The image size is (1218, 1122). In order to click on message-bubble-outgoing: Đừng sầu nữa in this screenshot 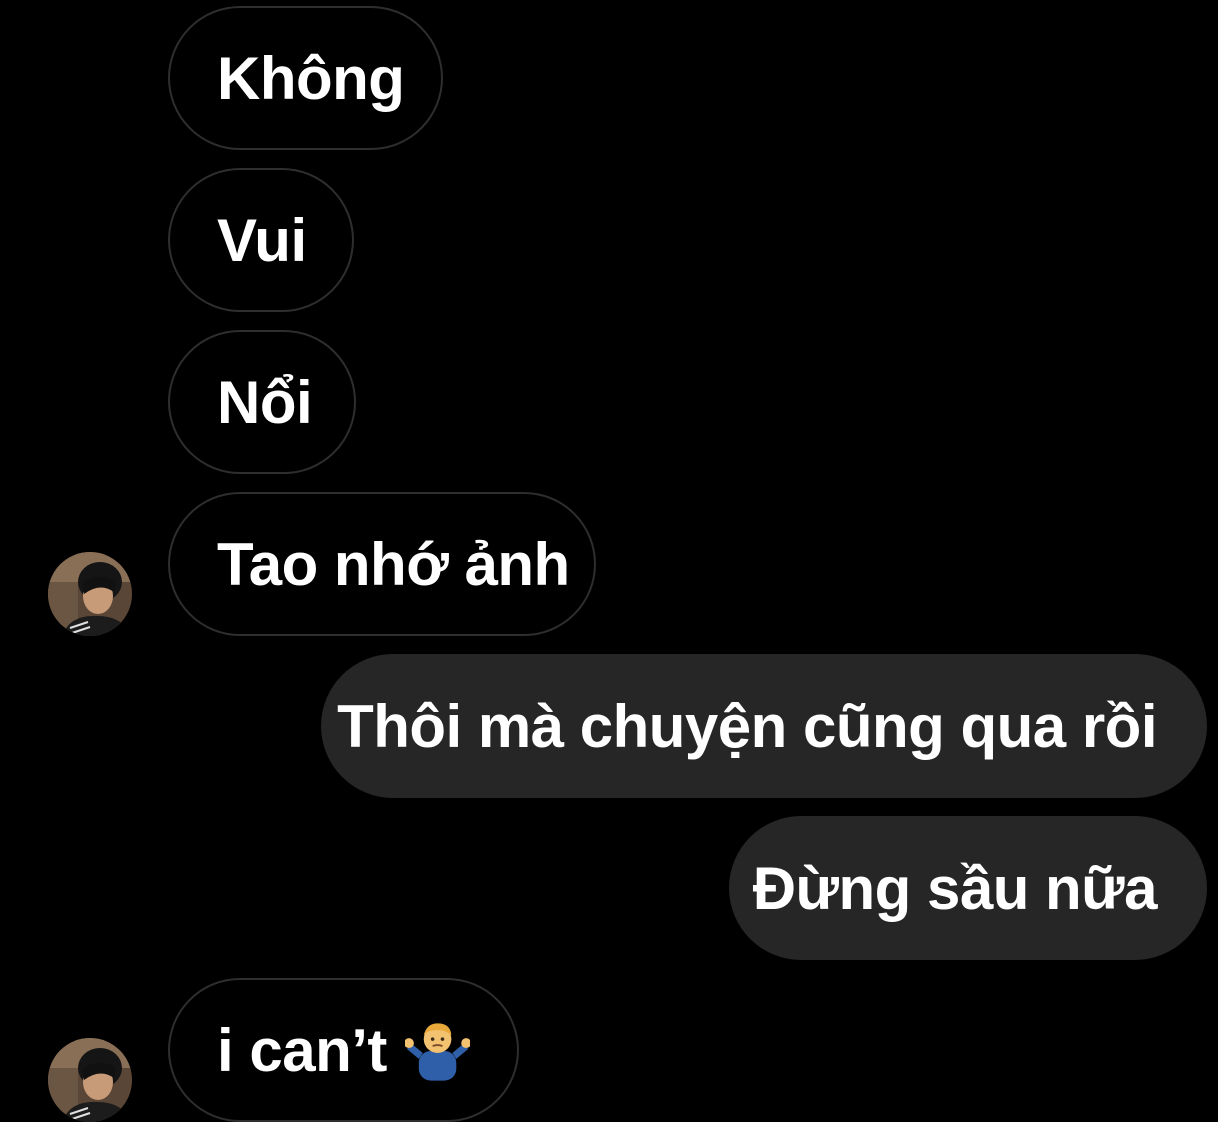, I will do `click(968, 888)`.